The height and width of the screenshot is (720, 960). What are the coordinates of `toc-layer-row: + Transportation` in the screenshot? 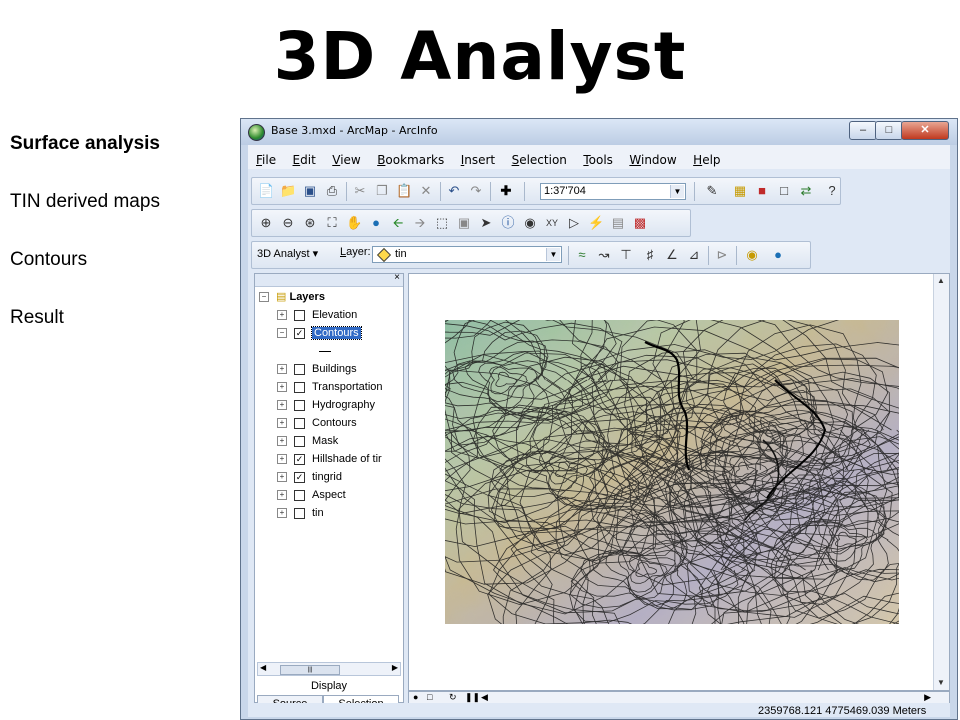 It's located at (330, 387).